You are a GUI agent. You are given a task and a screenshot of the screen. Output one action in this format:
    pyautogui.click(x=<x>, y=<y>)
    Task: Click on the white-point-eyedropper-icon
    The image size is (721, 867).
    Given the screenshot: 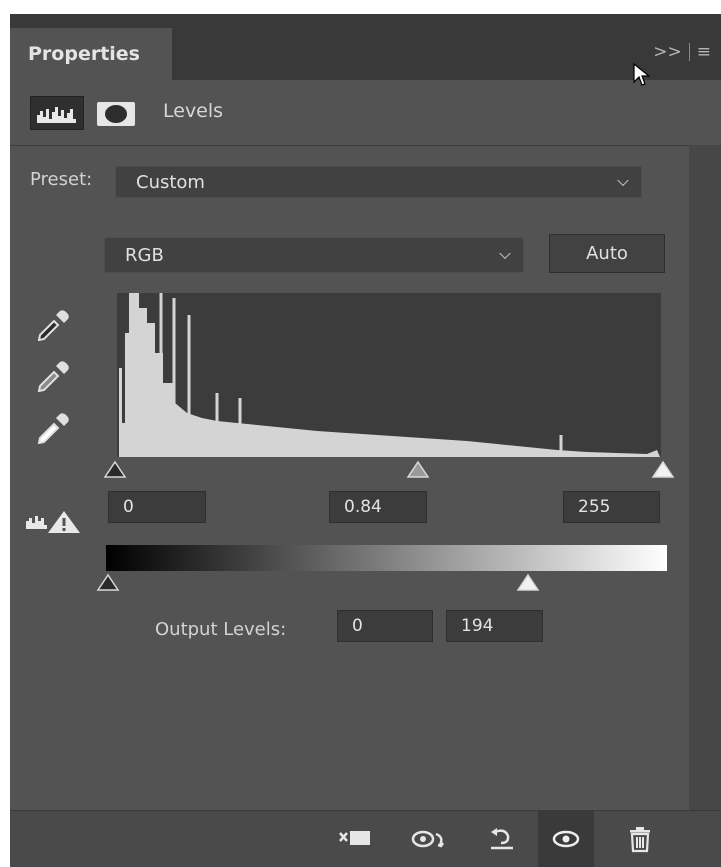 What is the action you would take?
    pyautogui.click(x=53, y=427)
    